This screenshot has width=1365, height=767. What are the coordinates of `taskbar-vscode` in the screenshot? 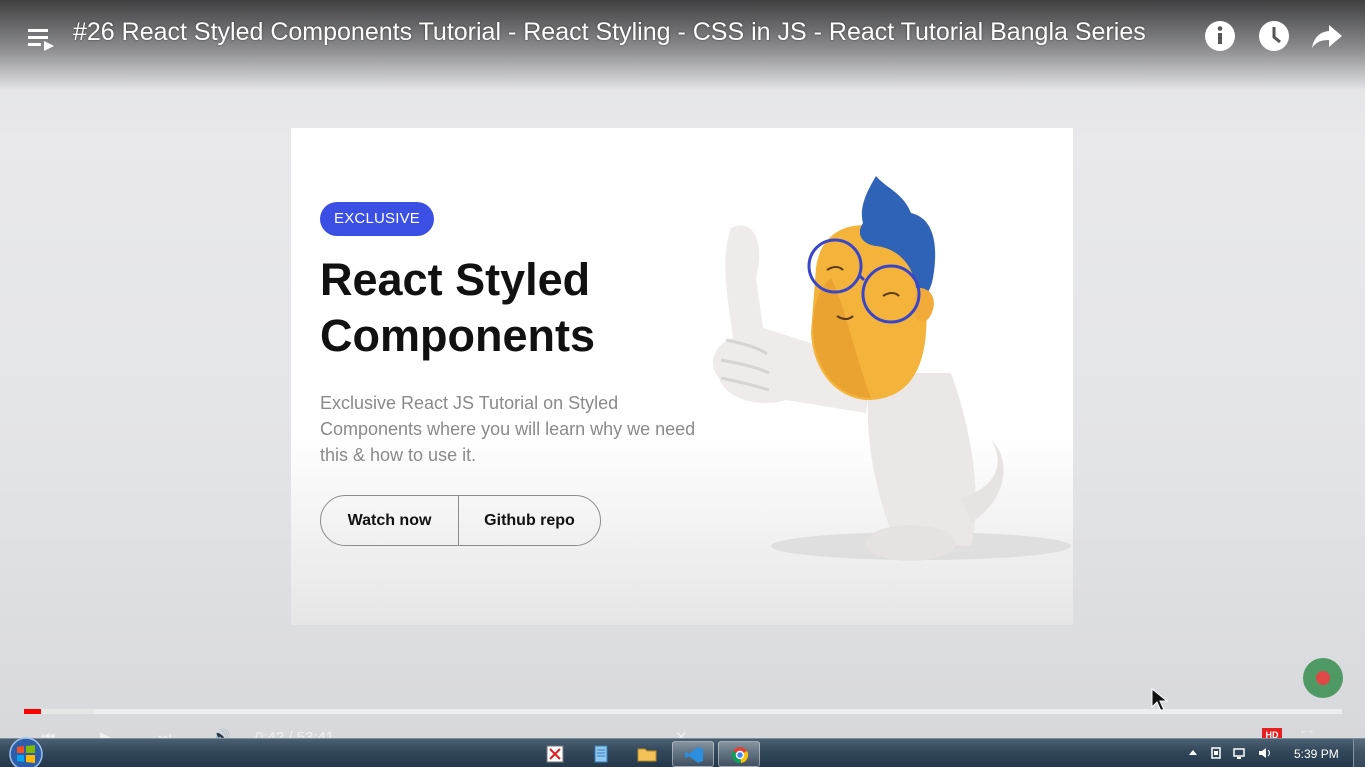 It's located at (693, 754).